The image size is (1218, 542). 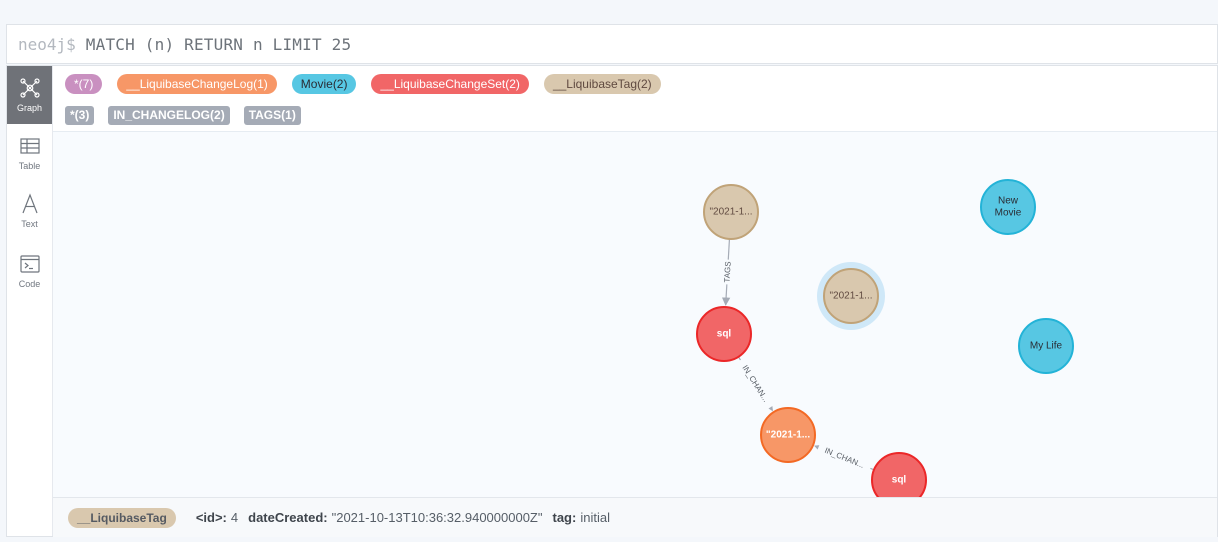 I want to click on code-view-label: Code, so click(x=29, y=284).